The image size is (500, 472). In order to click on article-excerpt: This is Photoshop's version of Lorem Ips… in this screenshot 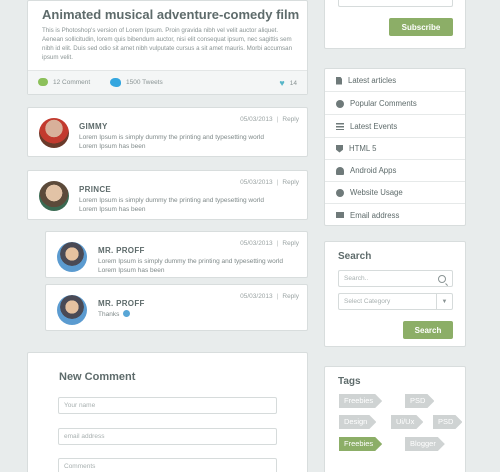, I will do `click(167, 44)`.